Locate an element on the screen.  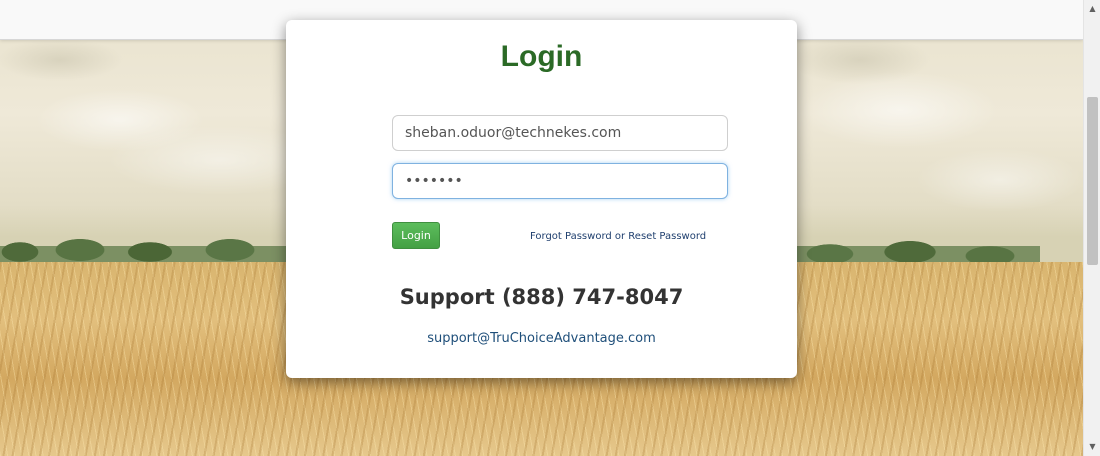
support-email-link: support@TruChoiceAdvantage.com is located at coordinates (541, 338).